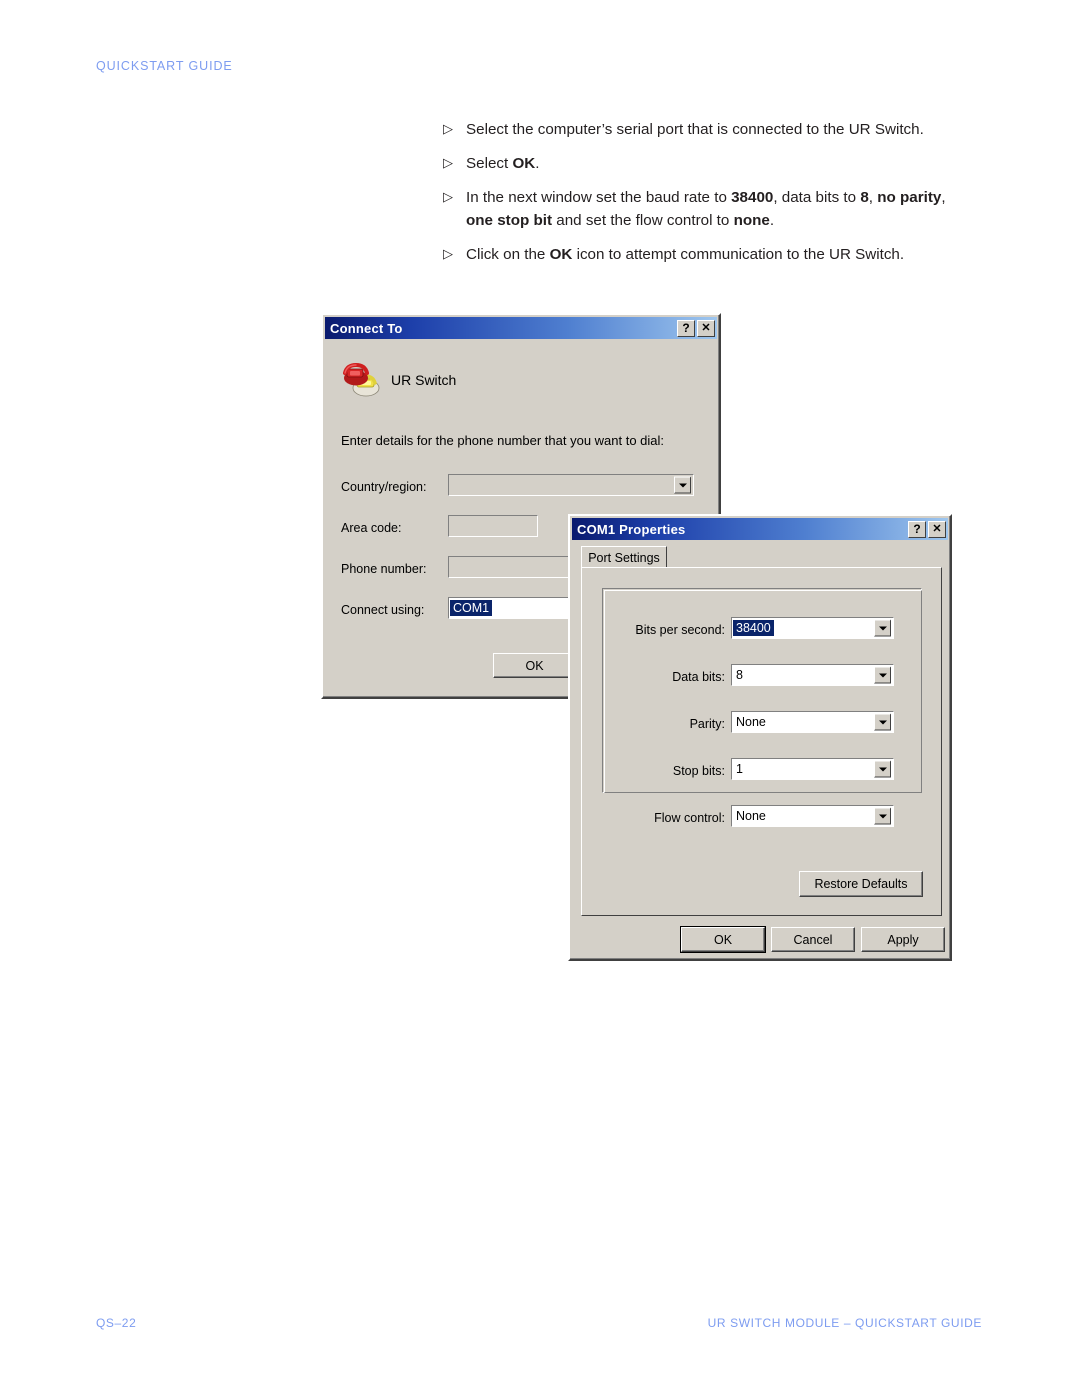 The image size is (1080, 1397). Describe the element at coordinates (812, 816) in the screenshot. I see `flow-control-select: None` at that location.